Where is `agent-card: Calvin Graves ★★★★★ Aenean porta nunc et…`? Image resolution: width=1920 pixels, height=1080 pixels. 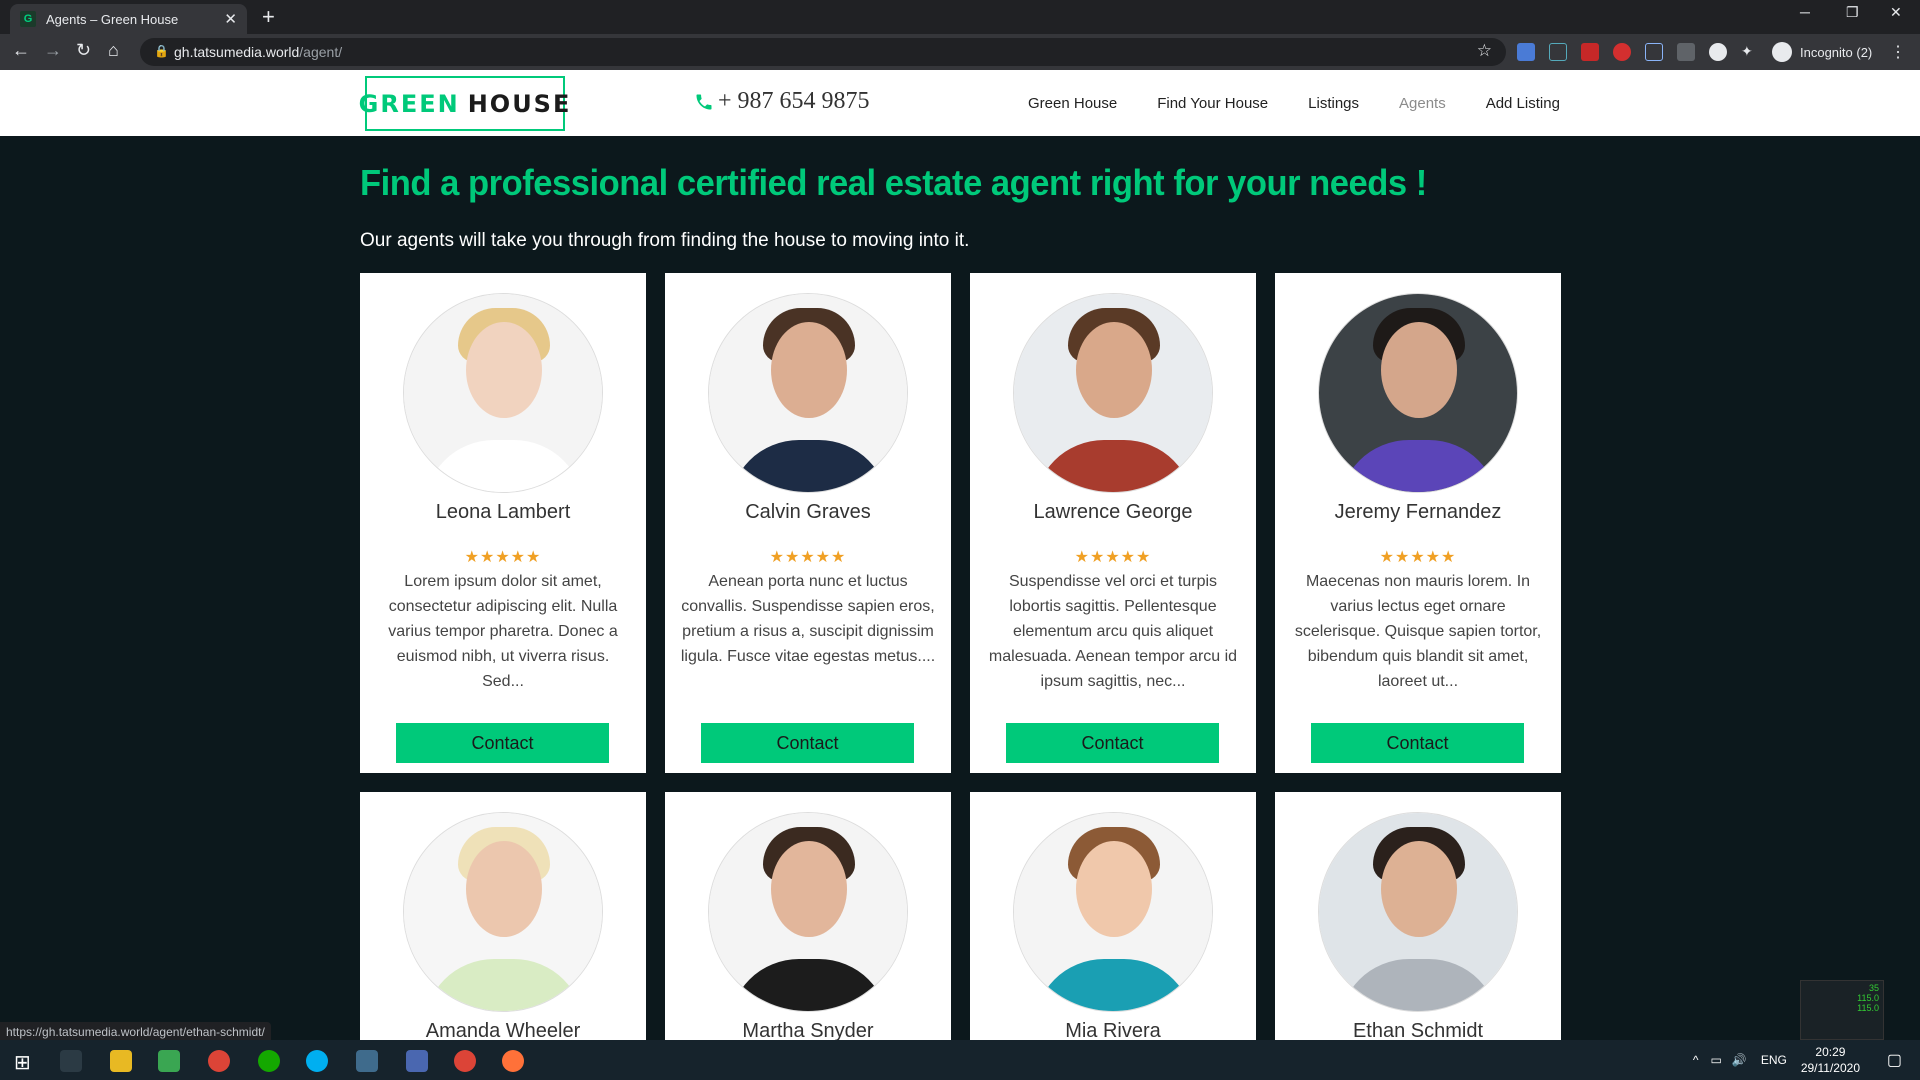 agent-card: Calvin Graves ★★★★★ Aenean porta nunc et… is located at coordinates (808, 523).